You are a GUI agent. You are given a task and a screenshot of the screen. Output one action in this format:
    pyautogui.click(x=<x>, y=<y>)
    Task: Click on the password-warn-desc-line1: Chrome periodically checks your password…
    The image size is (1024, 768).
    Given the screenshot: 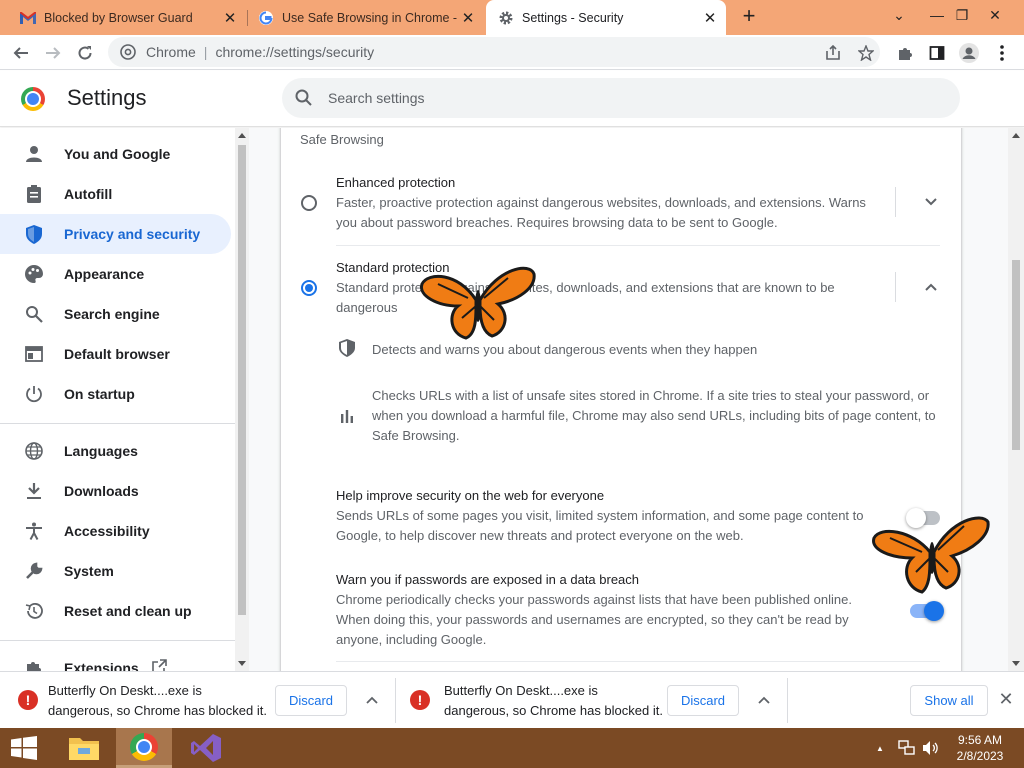 What is the action you would take?
    pyautogui.click(x=594, y=599)
    